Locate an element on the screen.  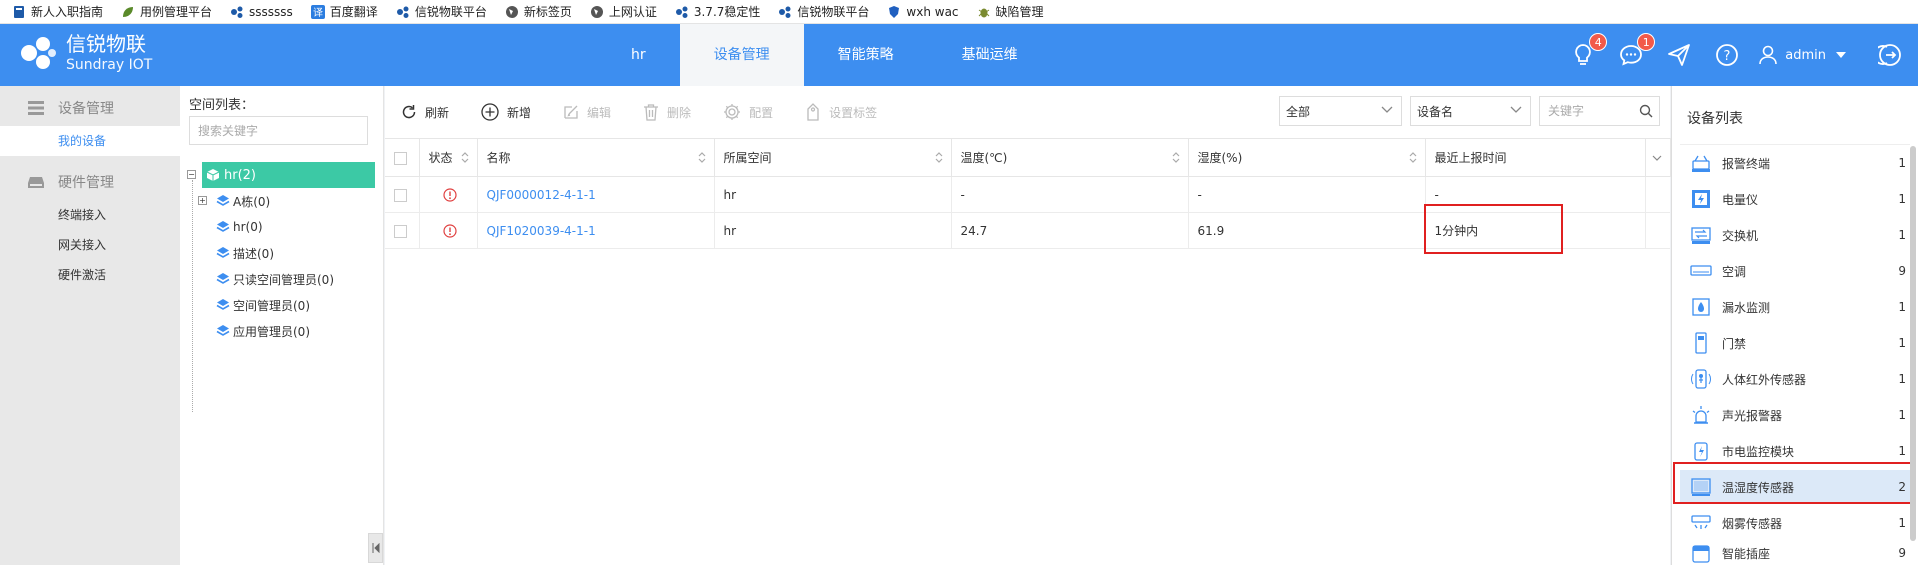
edit-button: 编辑 is located at coordinates (587, 112).